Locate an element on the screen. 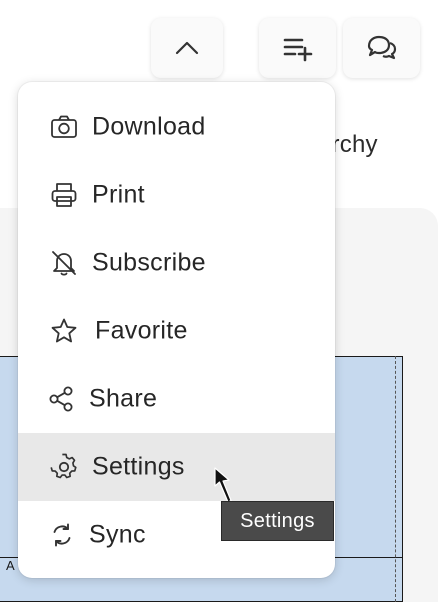 The width and height of the screenshot is (438, 602). menu-item-subscribe: Subscribe is located at coordinates (176, 263).